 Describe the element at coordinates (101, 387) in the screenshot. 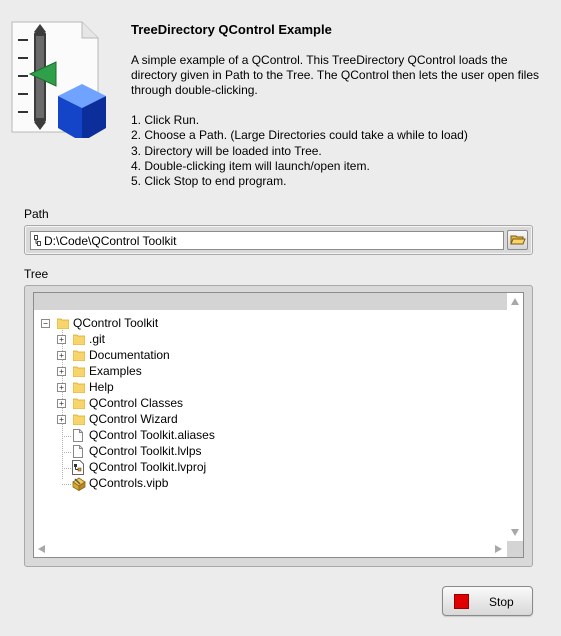

I see `tree-item-label: Help` at that location.